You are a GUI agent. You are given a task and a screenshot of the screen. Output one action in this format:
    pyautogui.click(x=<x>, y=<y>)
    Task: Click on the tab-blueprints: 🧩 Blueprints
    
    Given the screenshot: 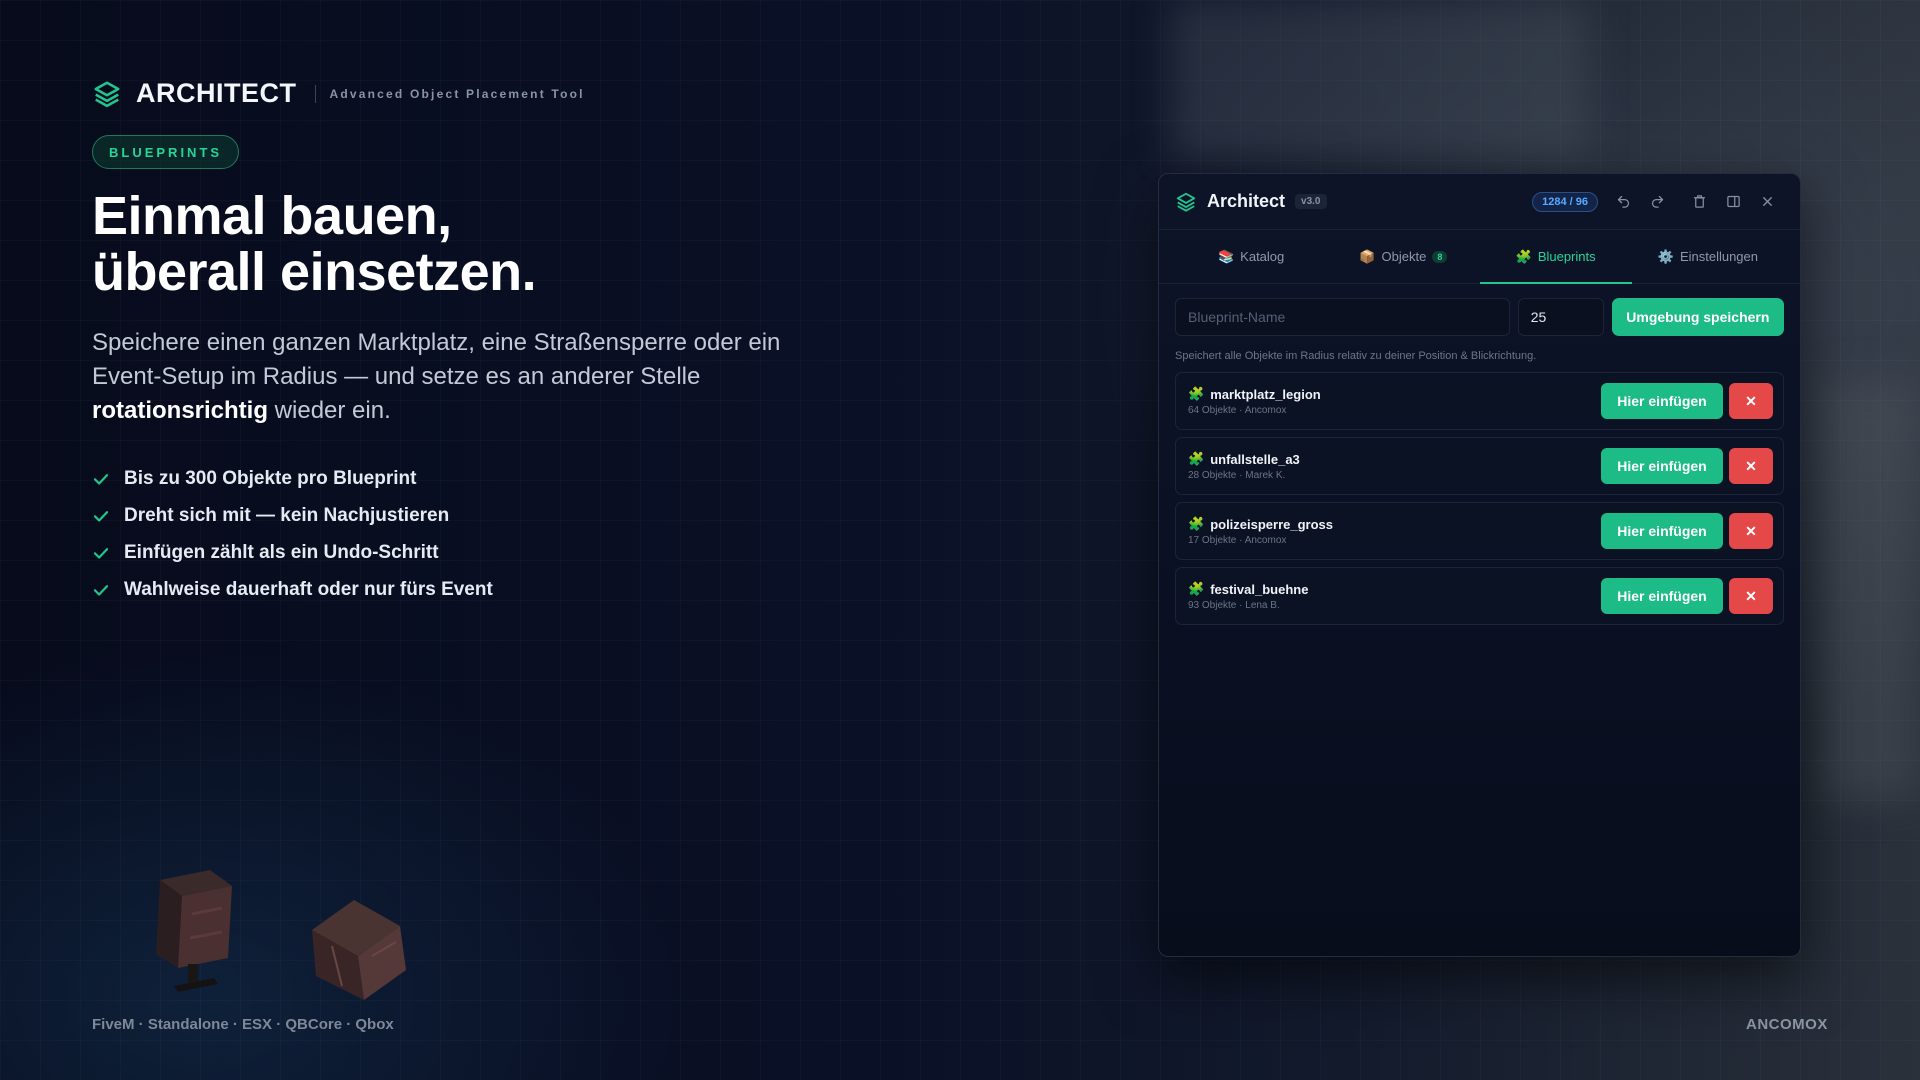 What is the action you would take?
    pyautogui.click(x=1556, y=257)
    